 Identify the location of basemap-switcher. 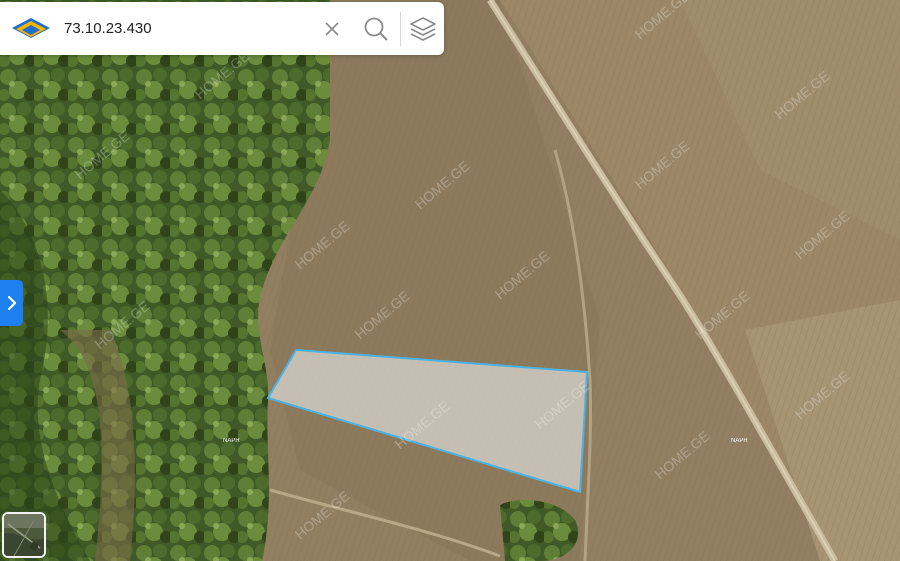
(24, 535).